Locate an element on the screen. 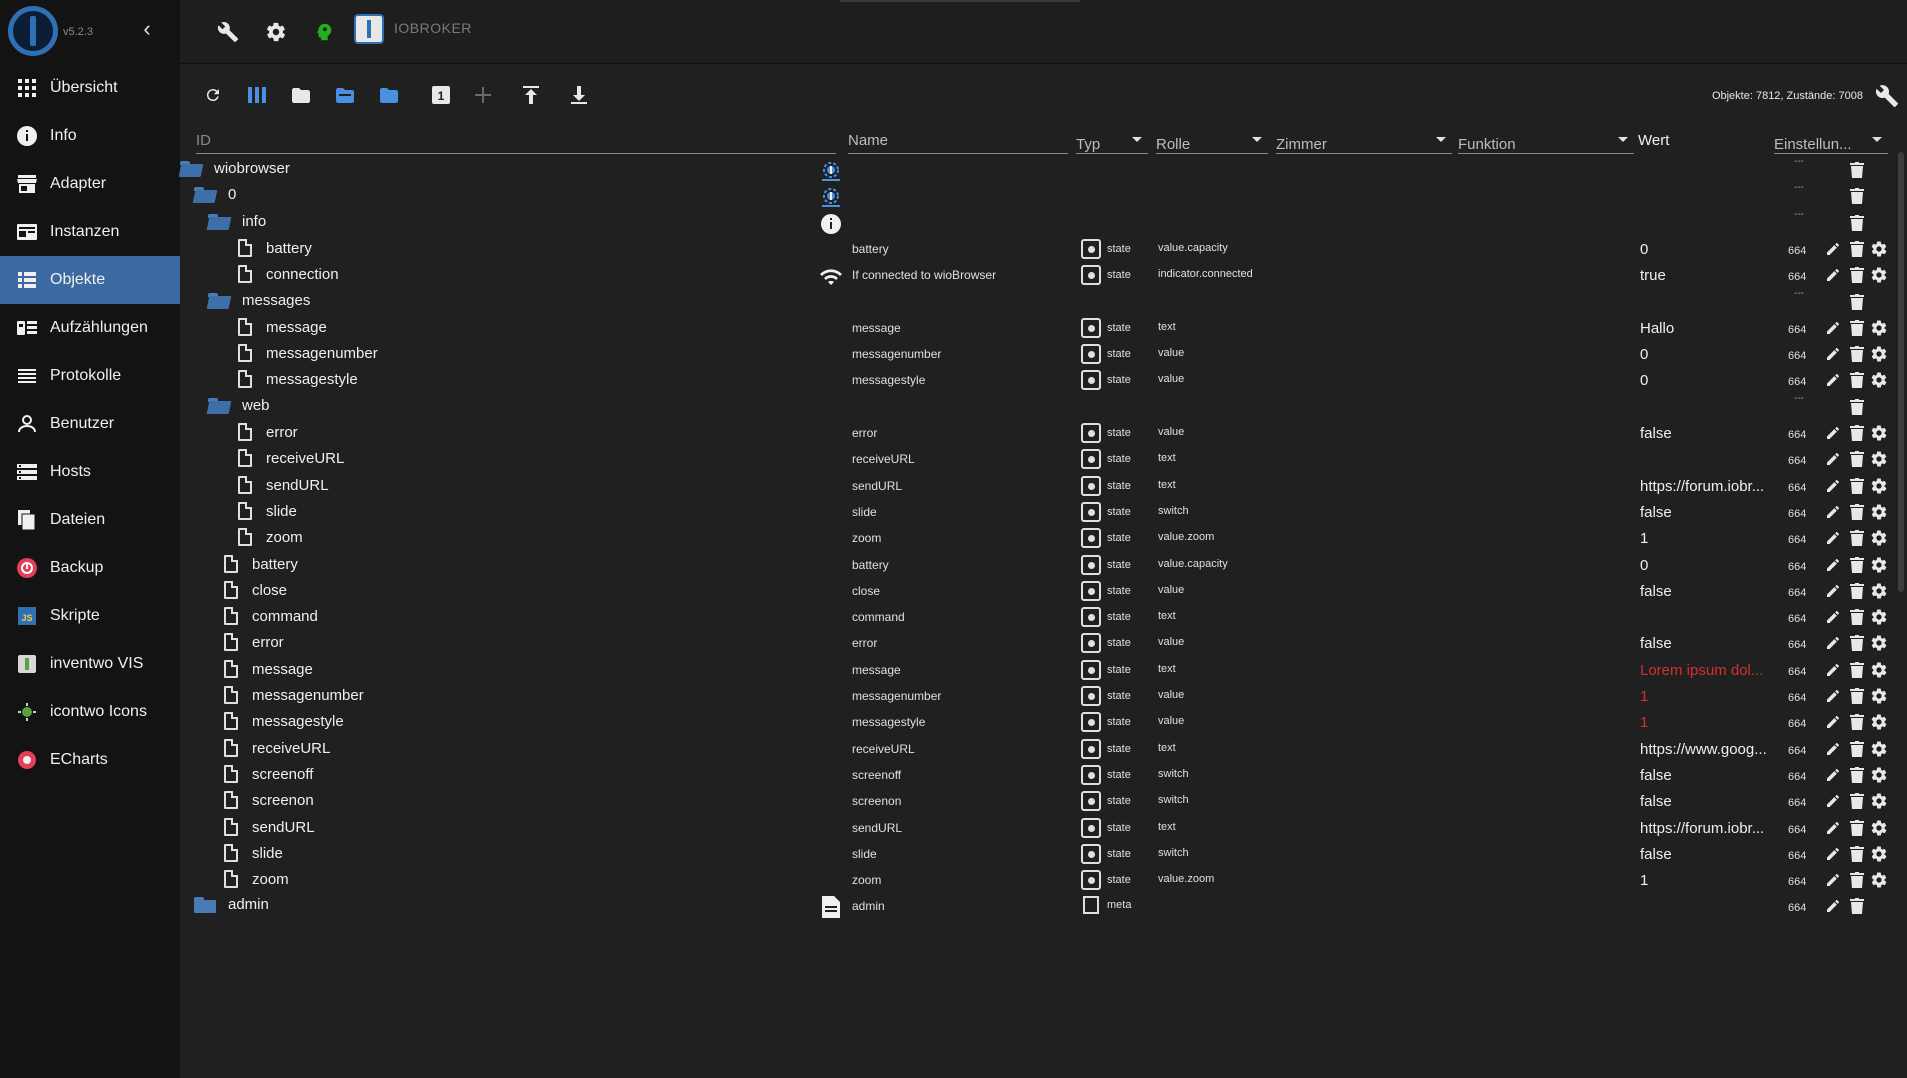  vertical-scrollbar is located at coordinates (1901, 372).